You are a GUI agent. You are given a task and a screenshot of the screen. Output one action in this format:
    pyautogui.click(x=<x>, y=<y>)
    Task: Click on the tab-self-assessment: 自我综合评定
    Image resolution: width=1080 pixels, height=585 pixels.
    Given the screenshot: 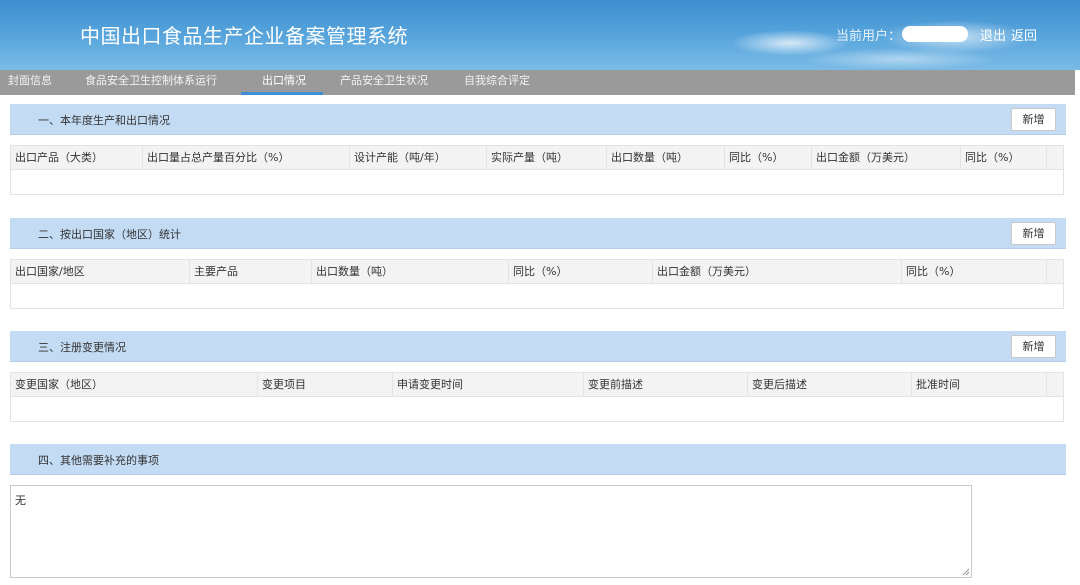 What is the action you would take?
    pyautogui.click(x=497, y=82)
    